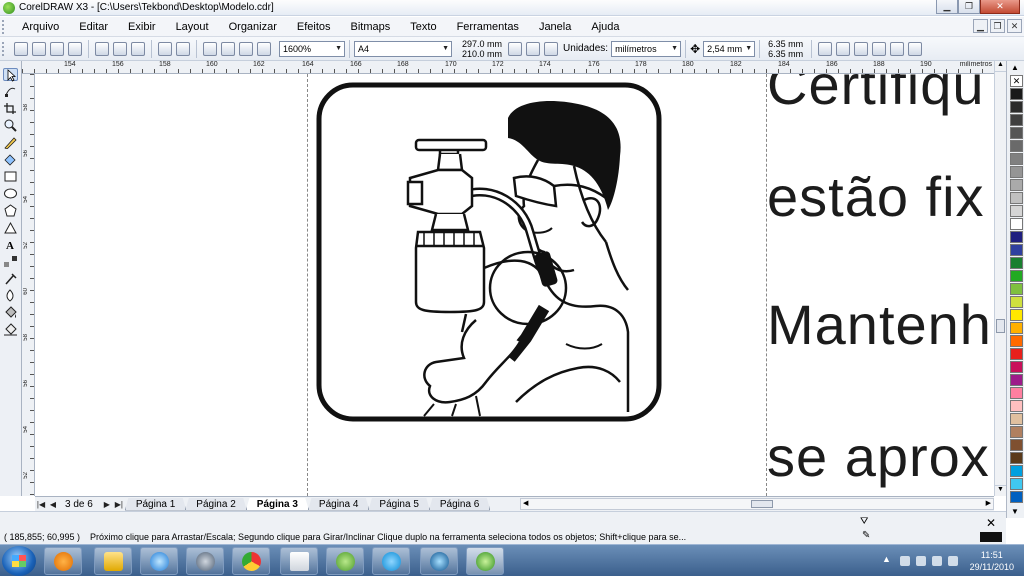 The image size is (1024, 577). What do you see at coordinates (825, 48) in the screenshot?
I see `snap-icon` at bounding box center [825, 48].